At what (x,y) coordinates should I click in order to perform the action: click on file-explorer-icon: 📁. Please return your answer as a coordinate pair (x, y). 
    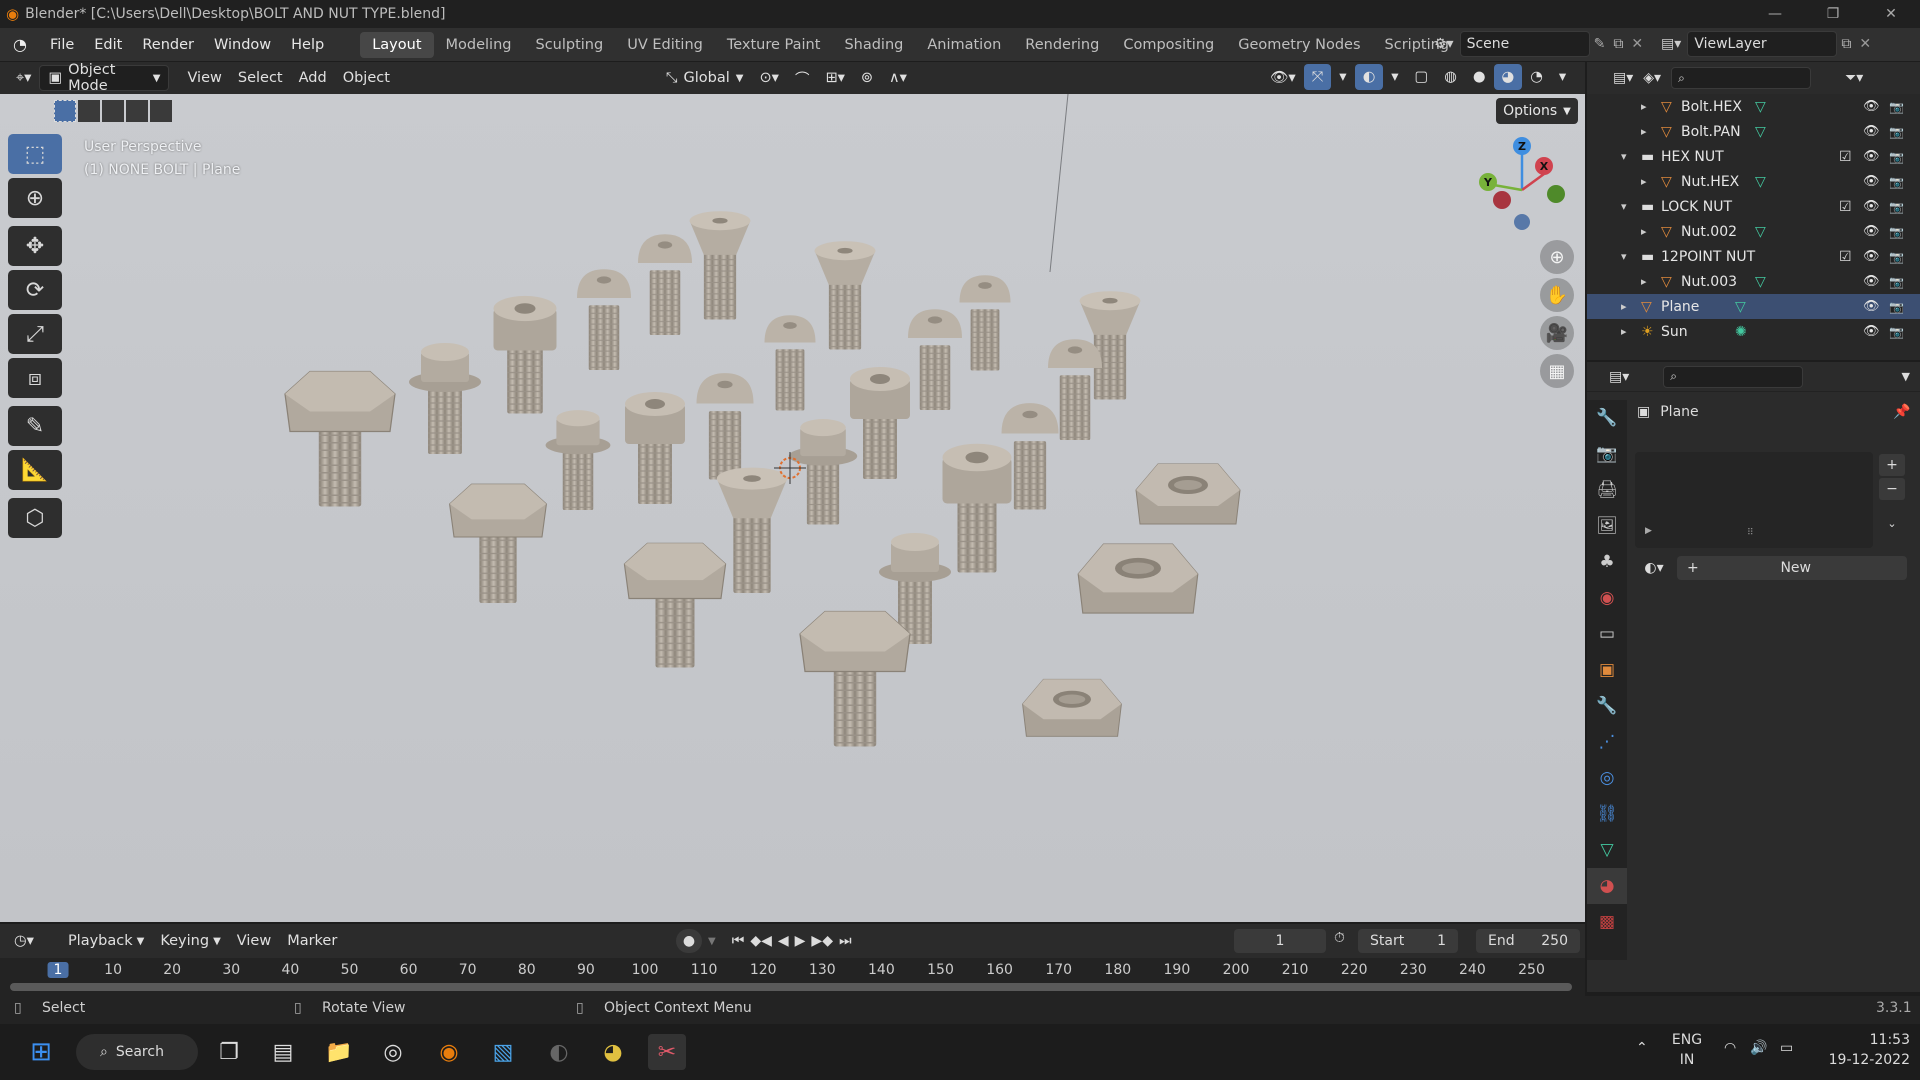
    Looking at the image, I should click on (339, 1052).